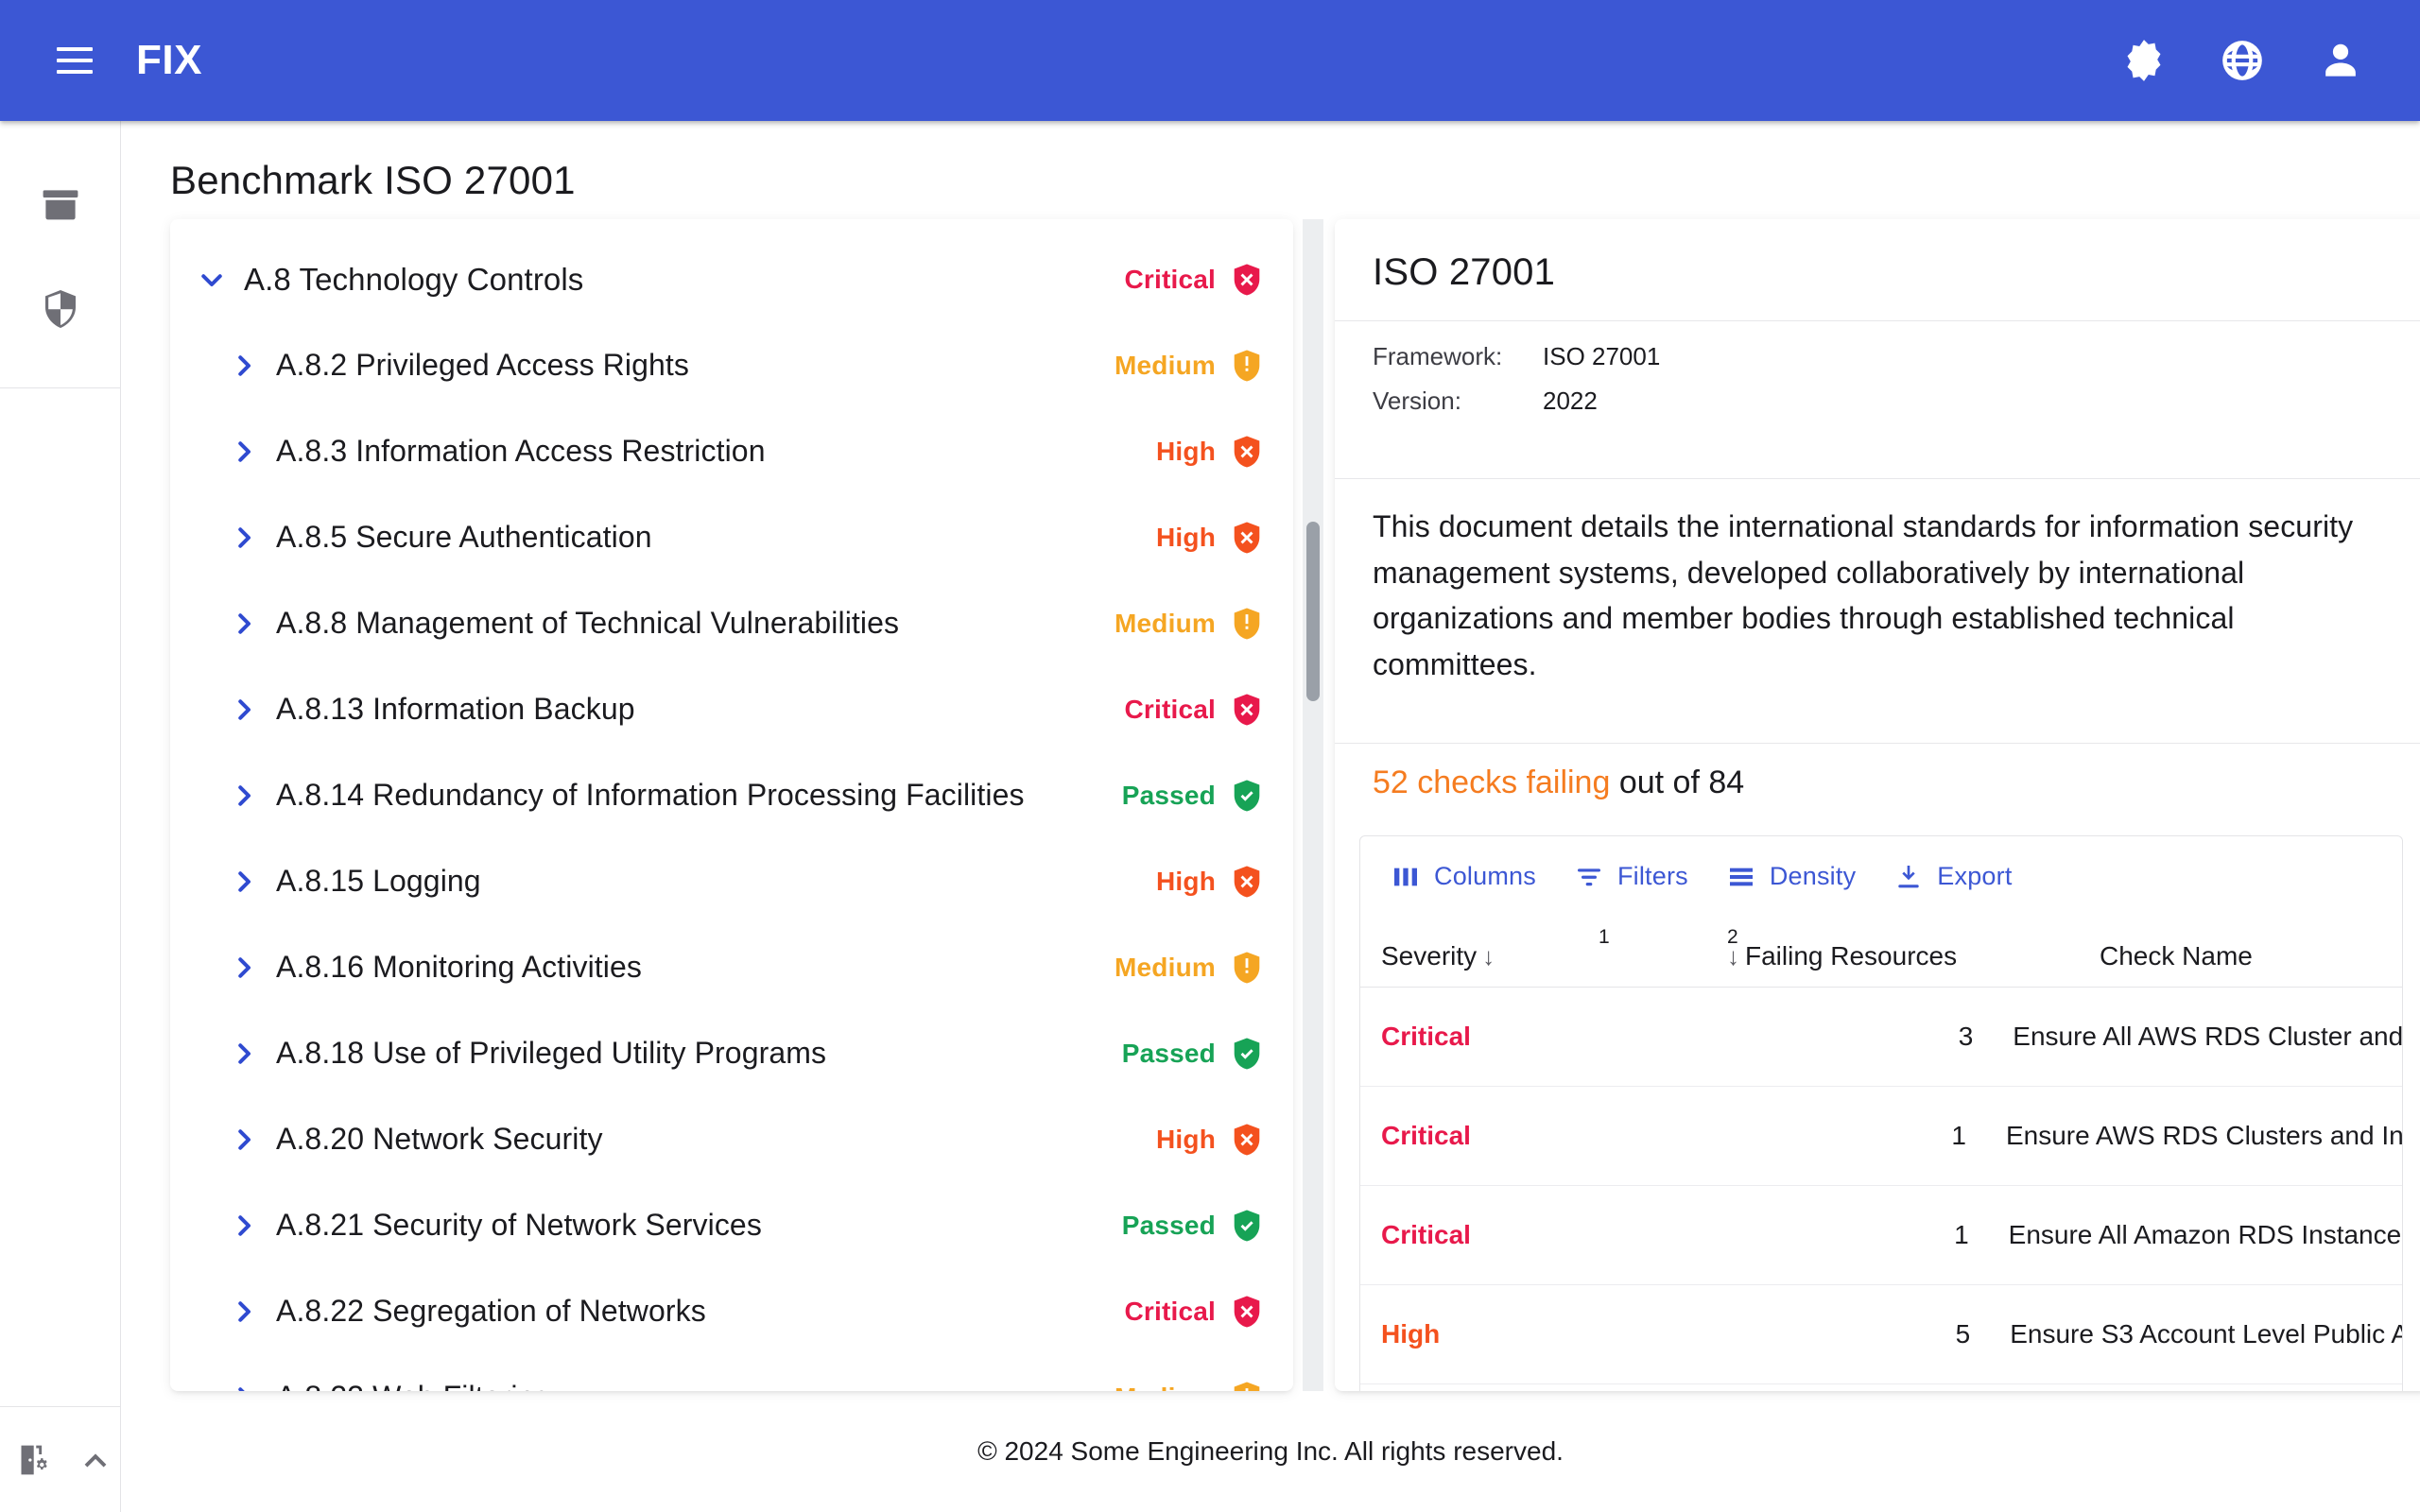 This screenshot has height=1512, width=2420. Describe the element at coordinates (1953, 877) in the screenshot. I see `export-button: Export` at that location.